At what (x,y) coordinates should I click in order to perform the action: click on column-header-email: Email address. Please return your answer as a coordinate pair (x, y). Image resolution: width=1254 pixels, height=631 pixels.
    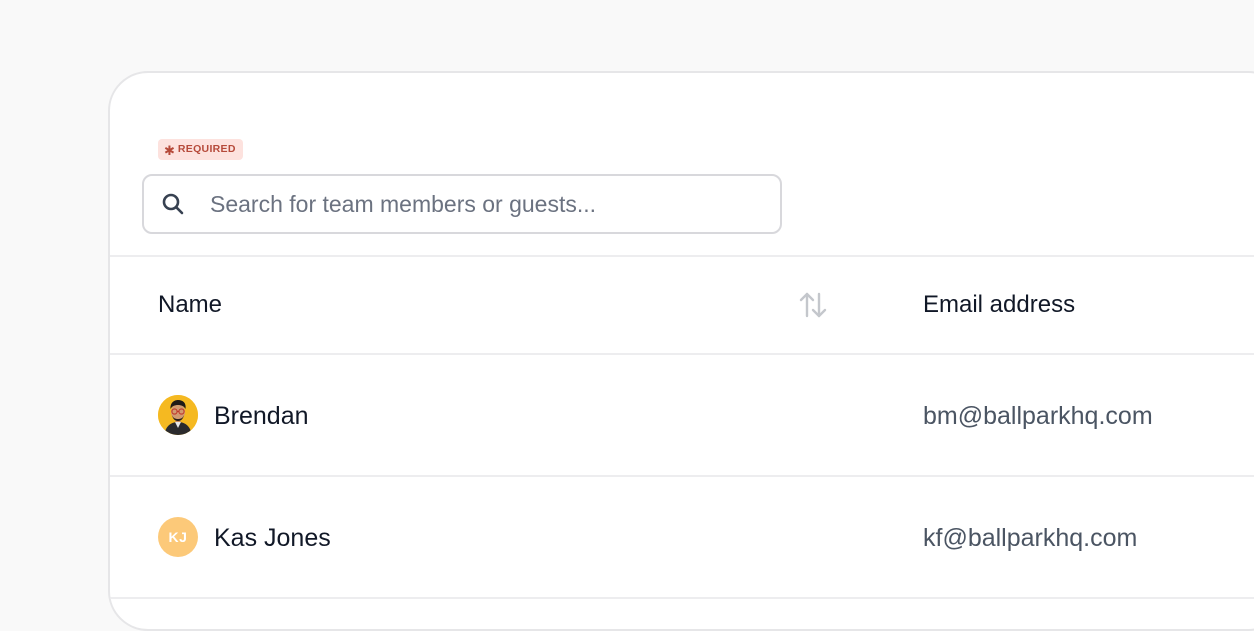
    Looking at the image, I should click on (999, 304).